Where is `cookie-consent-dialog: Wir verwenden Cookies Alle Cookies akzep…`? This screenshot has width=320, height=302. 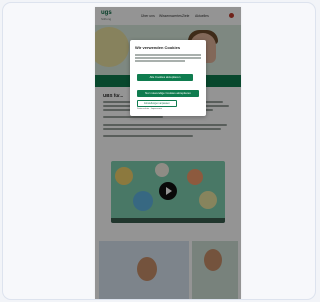 cookie-consent-dialog: Wir verwenden Cookies Alle Cookies akzep… is located at coordinates (168, 78).